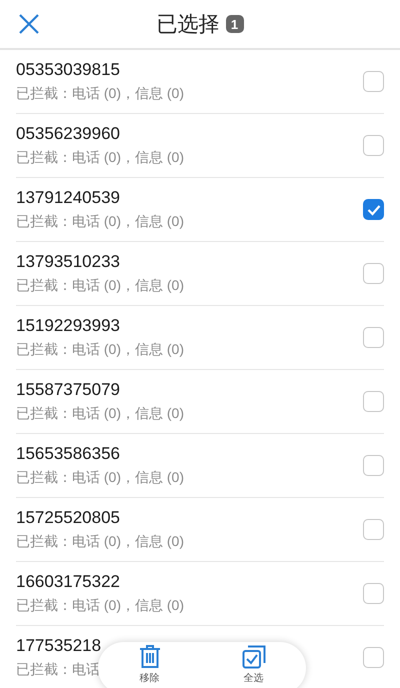 The width and height of the screenshot is (400, 688). Describe the element at coordinates (149, 657) in the screenshot. I see `trash-icon` at that location.